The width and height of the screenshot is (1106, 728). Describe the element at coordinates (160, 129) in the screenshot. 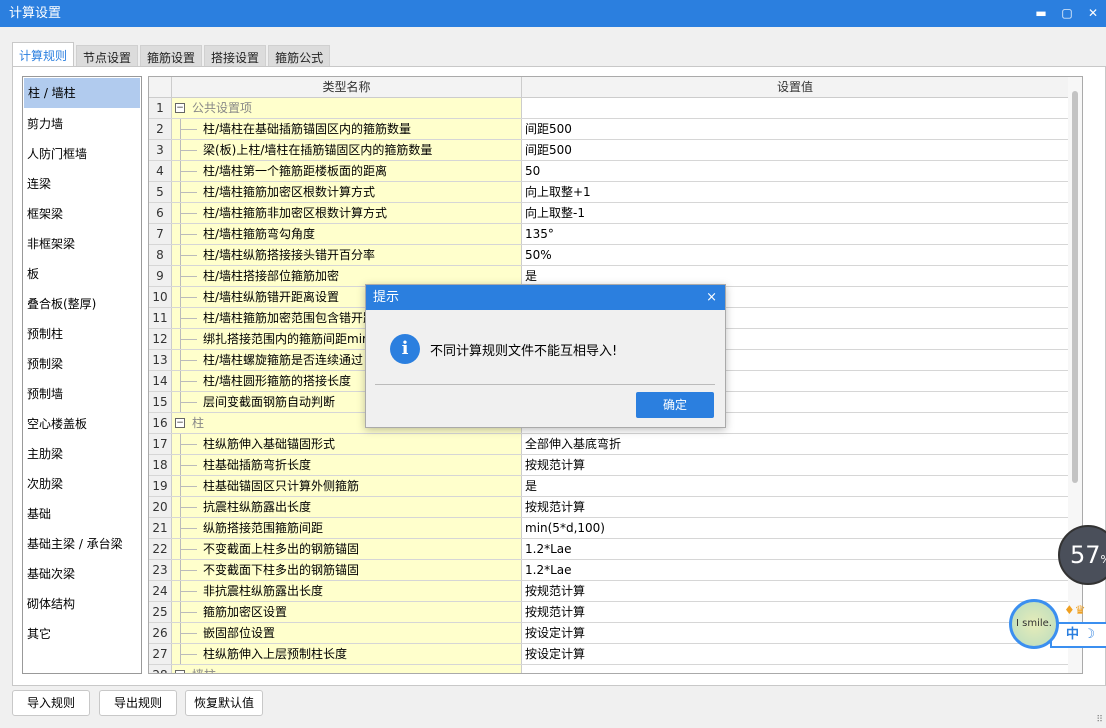

I see `row-number: 2` at that location.